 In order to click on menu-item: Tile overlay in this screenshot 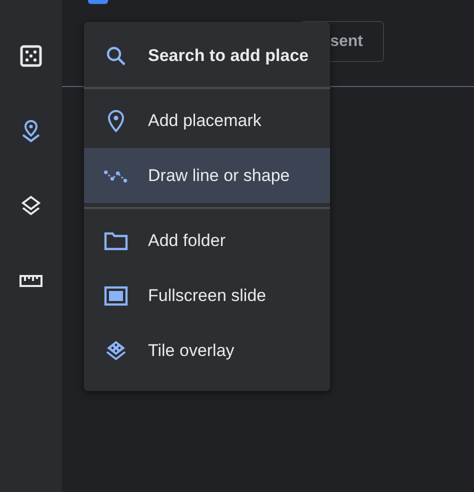, I will do `click(207, 350)`.